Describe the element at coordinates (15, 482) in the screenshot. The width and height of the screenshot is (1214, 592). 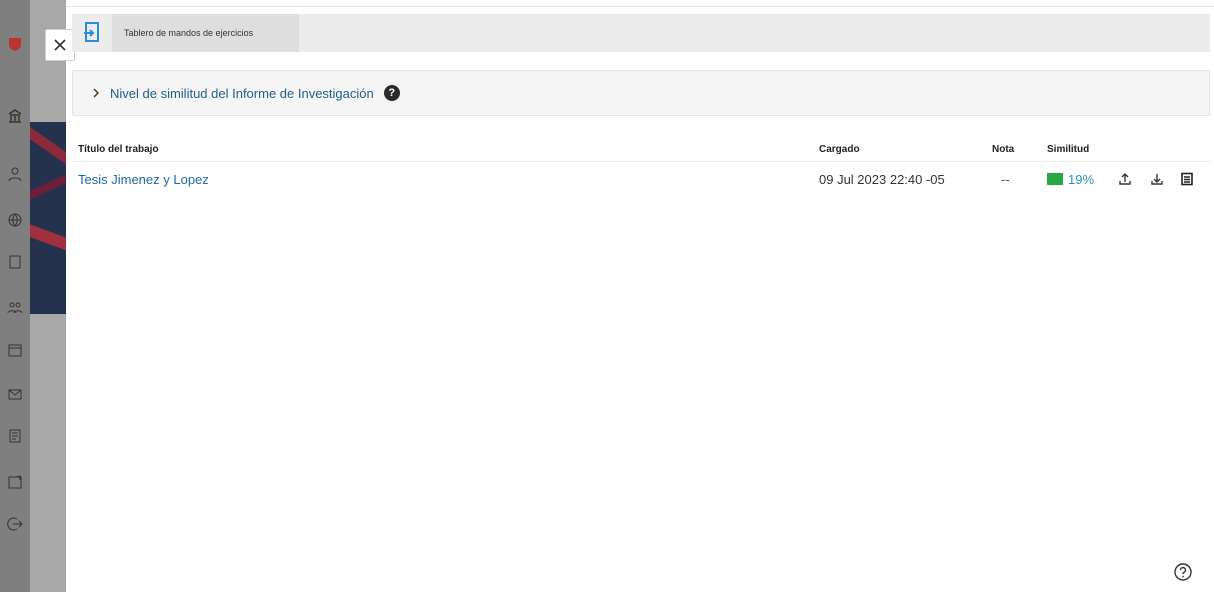
I see `tools-icon` at that location.